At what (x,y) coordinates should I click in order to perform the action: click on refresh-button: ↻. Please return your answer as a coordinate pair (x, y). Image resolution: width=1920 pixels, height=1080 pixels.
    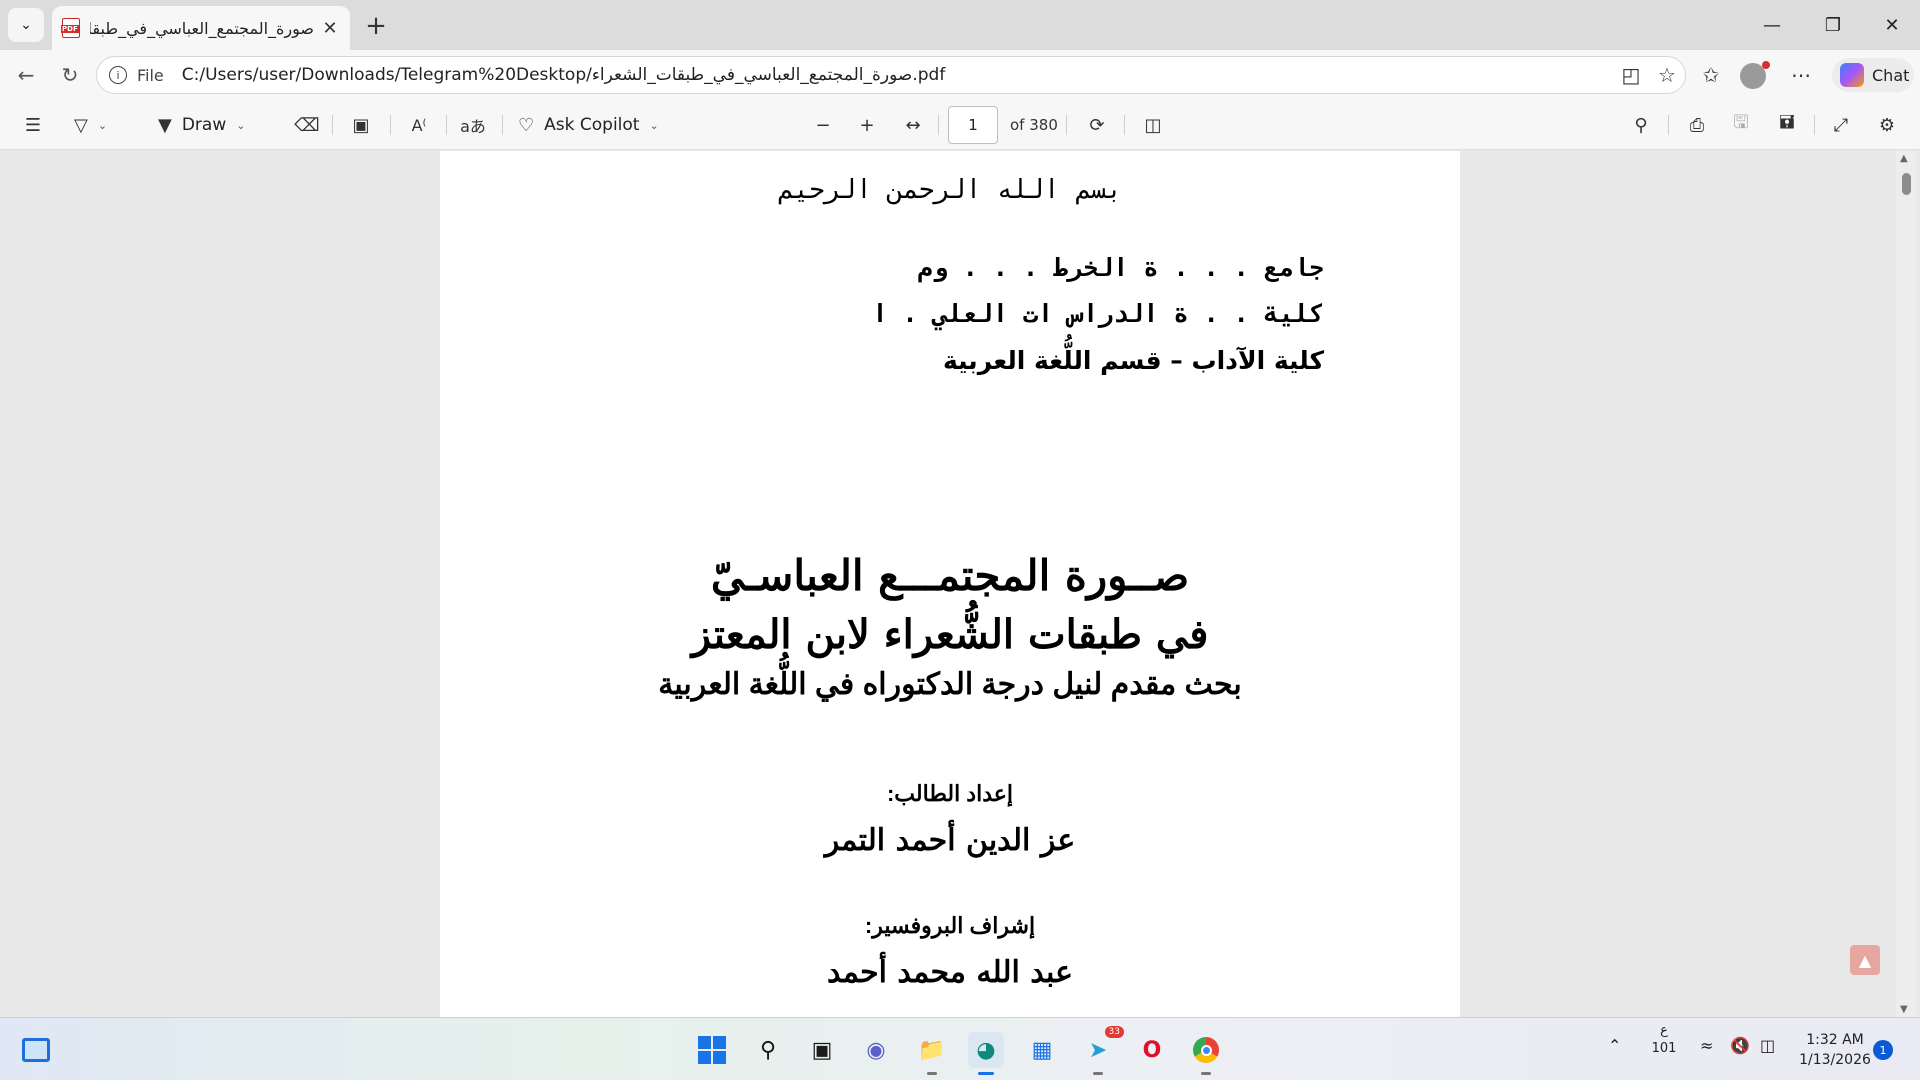
    Looking at the image, I should click on (70, 75).